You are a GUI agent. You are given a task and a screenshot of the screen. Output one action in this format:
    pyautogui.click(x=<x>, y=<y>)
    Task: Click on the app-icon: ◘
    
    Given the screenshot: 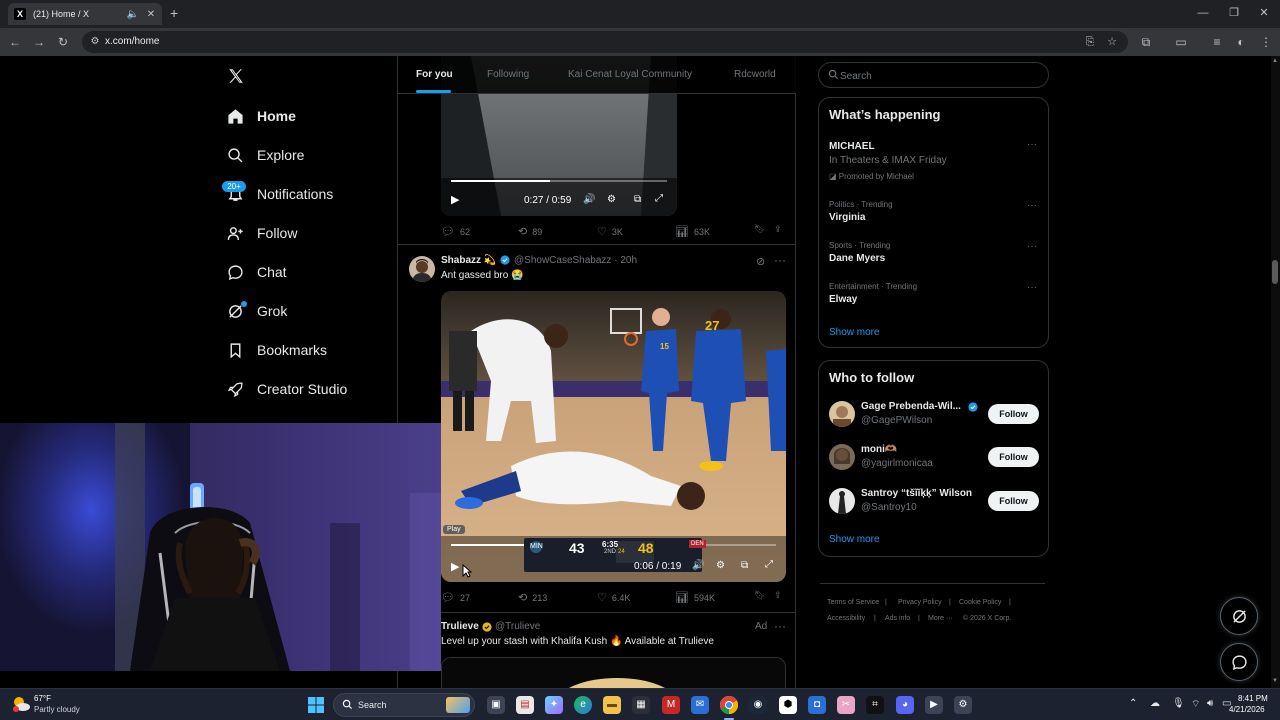 What is the action you would take?
    pyautogui.click(x=817, y=705)
    